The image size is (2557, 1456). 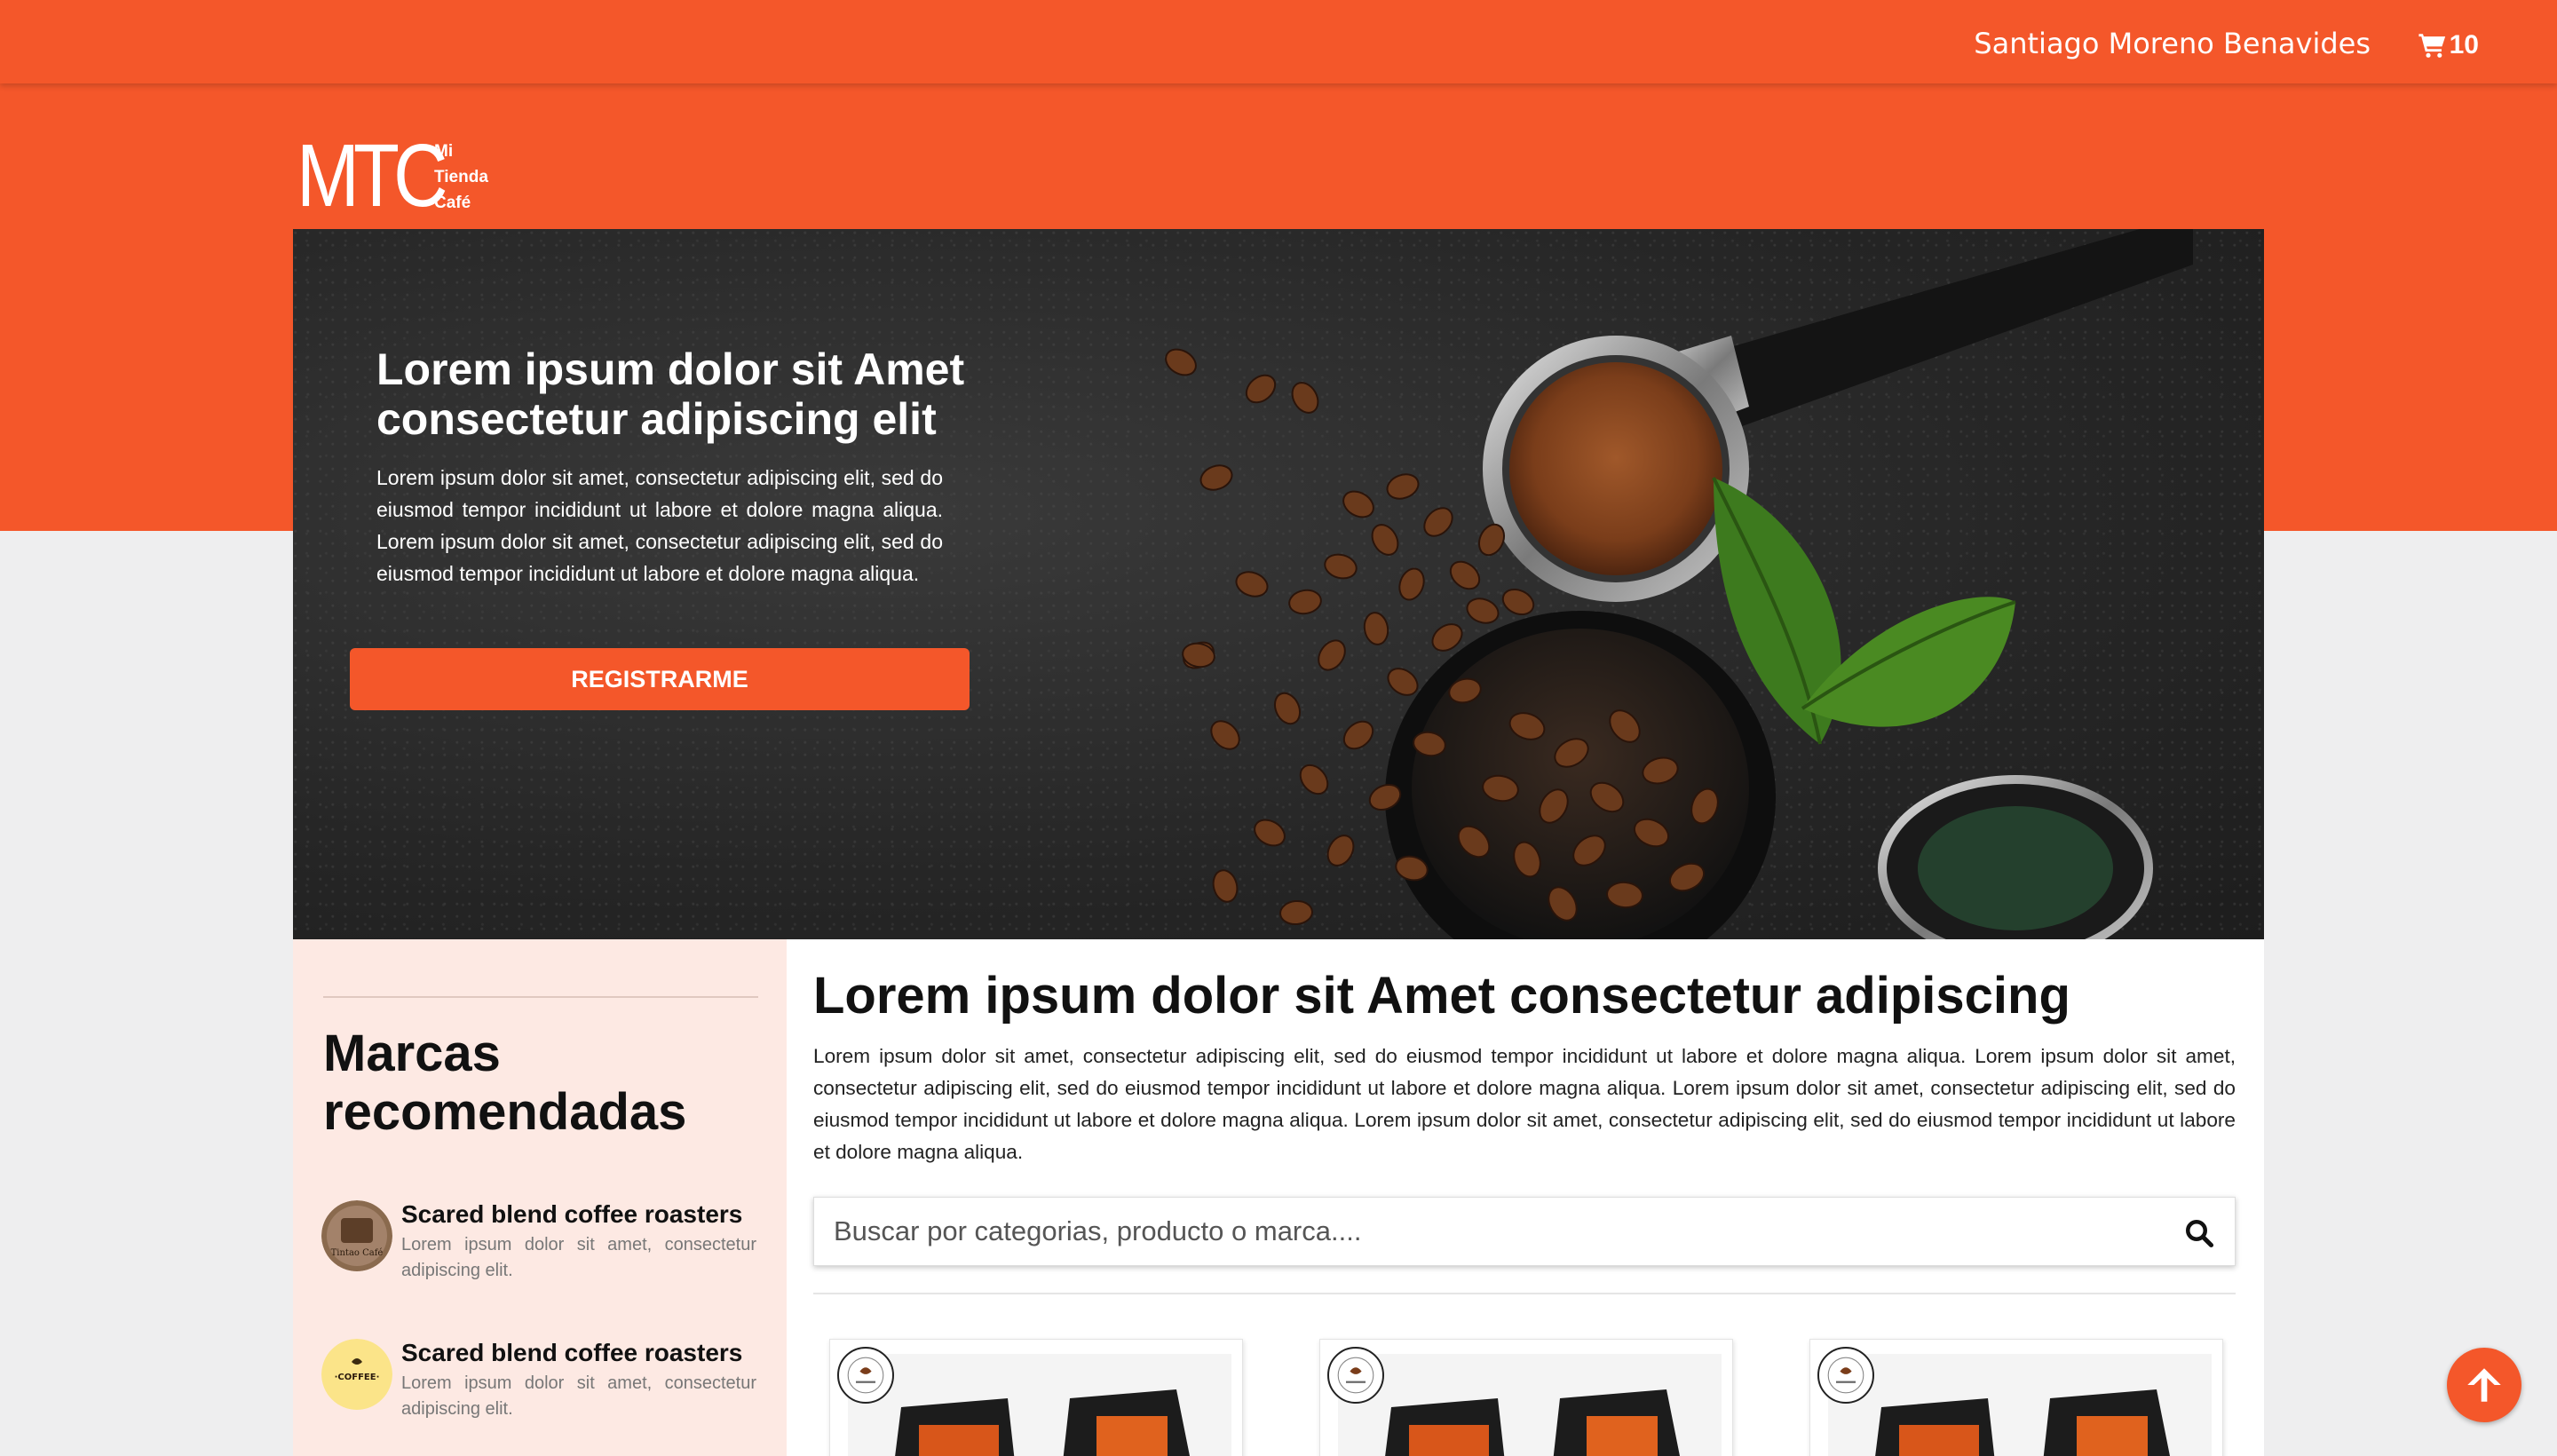 What do you see at coordinates (505, 1083) in the screenshot?
I see `sidebar-title: Marcas recomendadas` at bounding box center [505, 1083].